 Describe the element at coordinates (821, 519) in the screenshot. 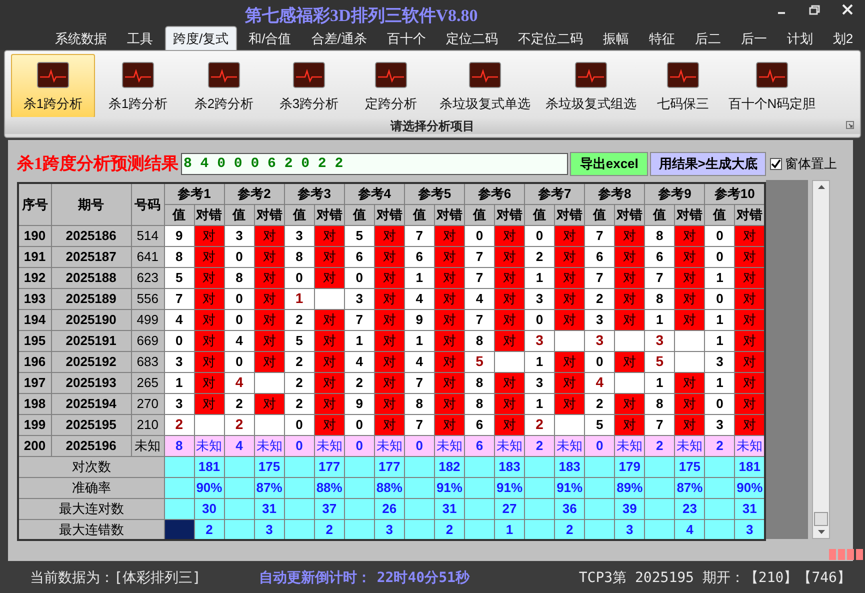

I see `scroll-thumb` at that location.